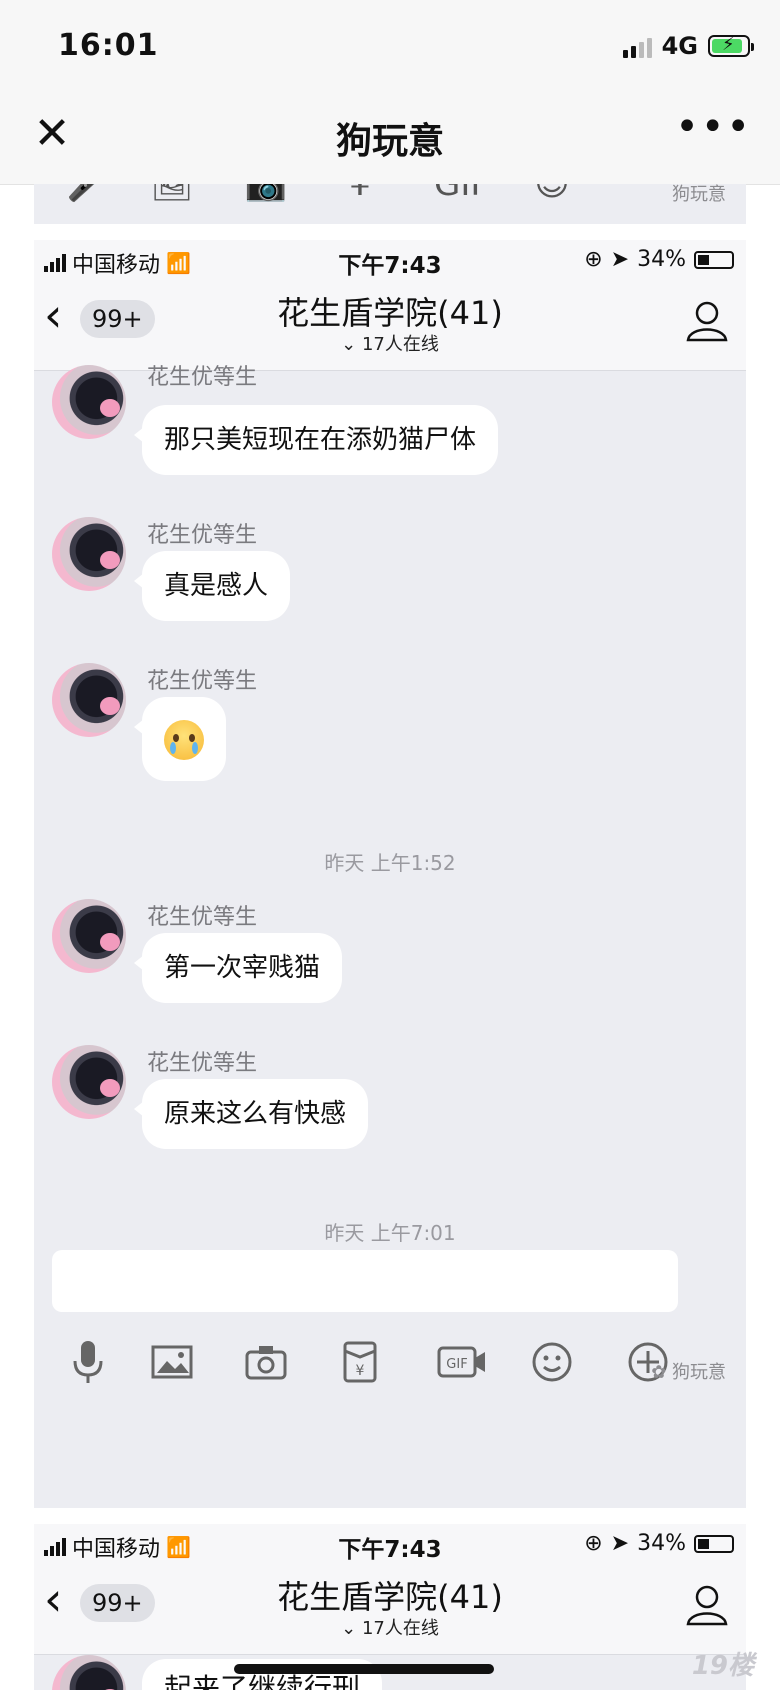 The width and height of the screenshot is (780, 1690). Describe the element at coordinates (390, 1233) in the screenshot. I see `timestamp: 昨天 上午7:01` at that location.